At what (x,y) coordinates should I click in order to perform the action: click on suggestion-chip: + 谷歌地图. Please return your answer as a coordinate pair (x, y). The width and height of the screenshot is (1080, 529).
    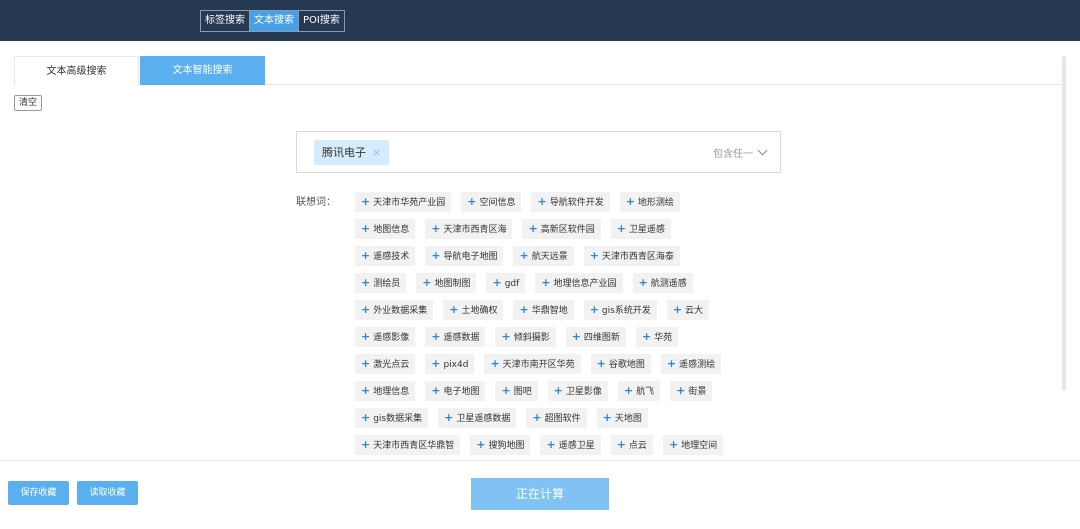
    Looking at the image, I should click on (620, 364).